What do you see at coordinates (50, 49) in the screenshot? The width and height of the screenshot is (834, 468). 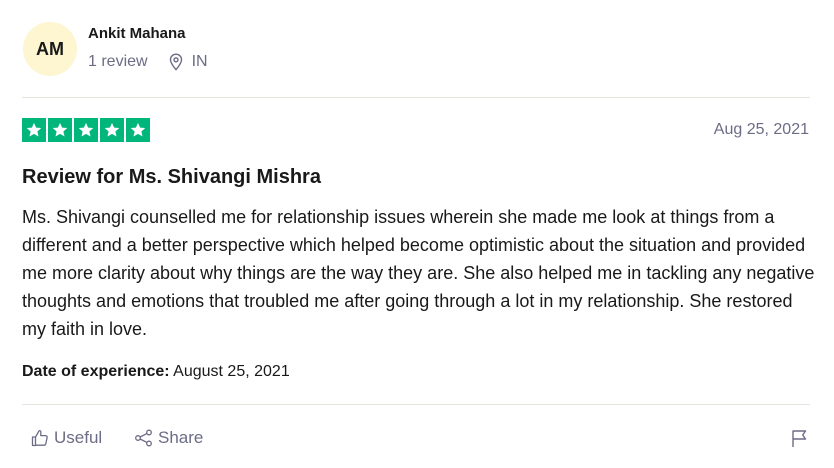 I see `avatar: AM` at bounding box center [50, 49].